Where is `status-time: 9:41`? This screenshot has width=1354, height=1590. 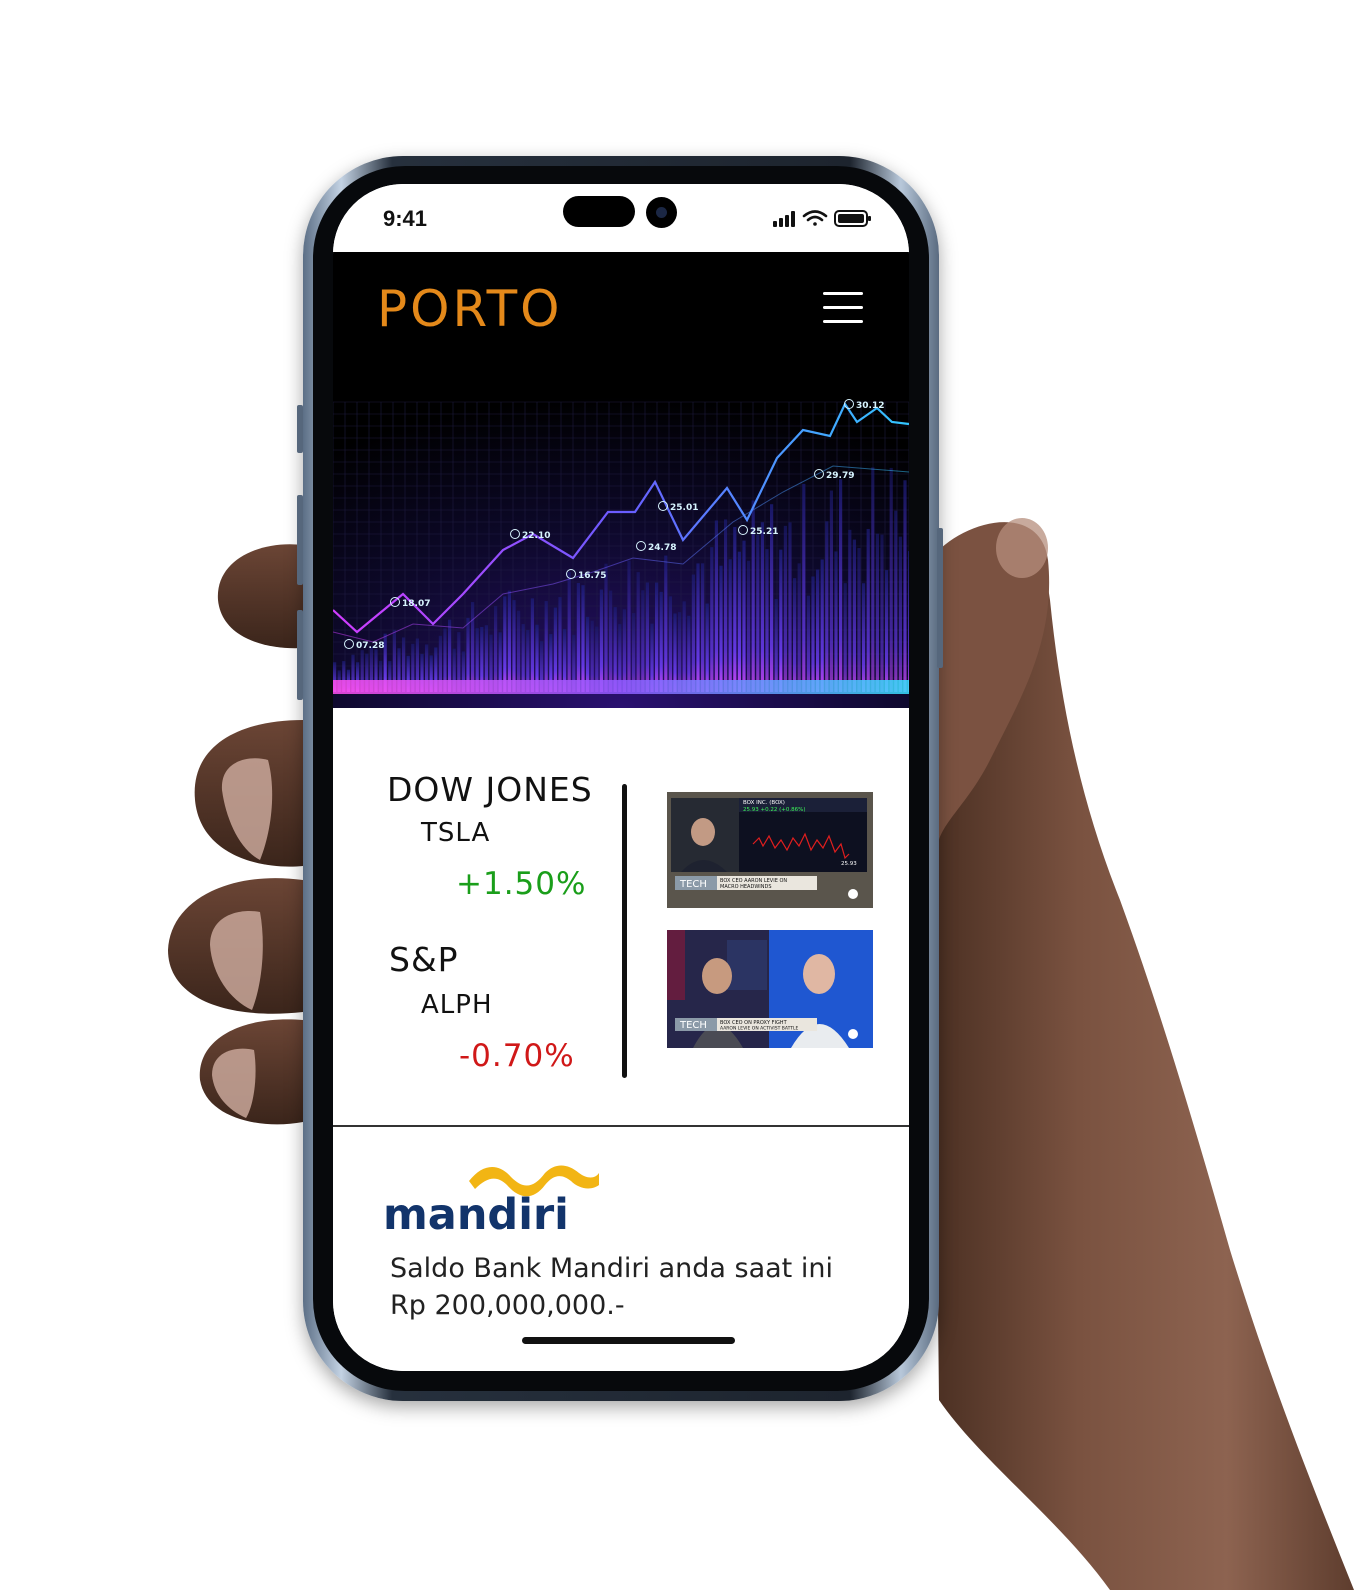 status-time: 9:41 is located at coordinates (405, 218).